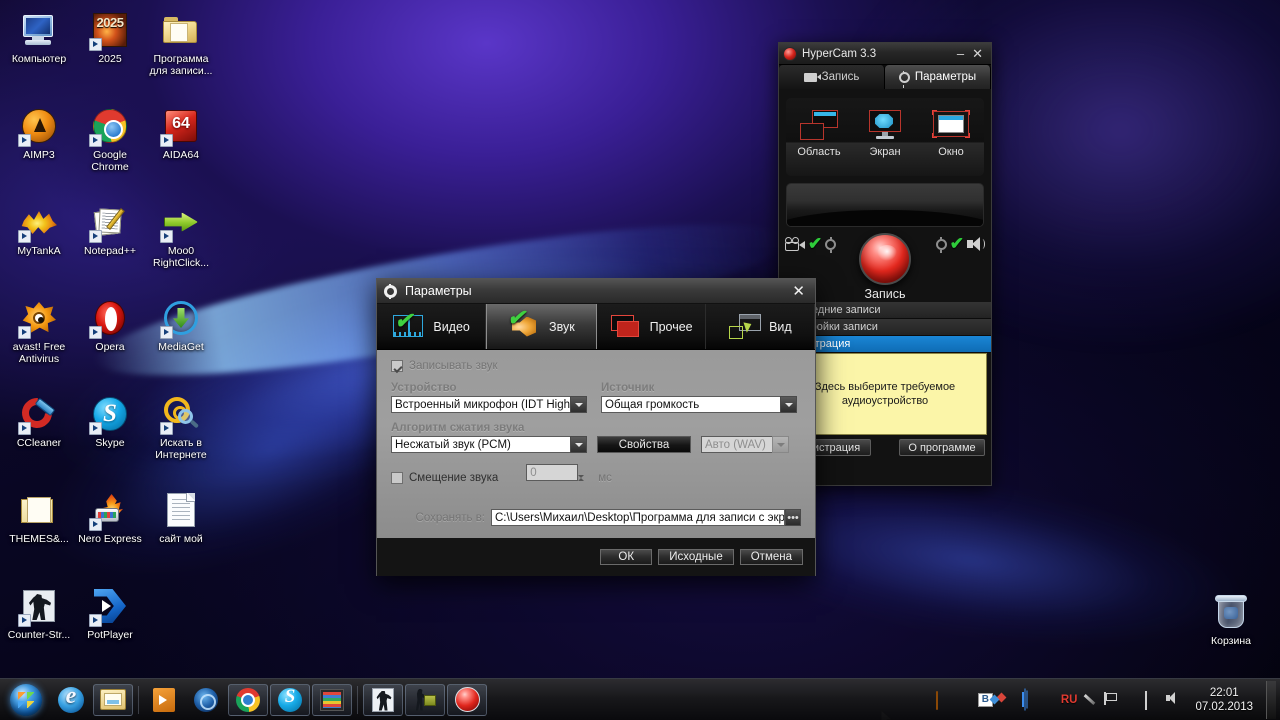 The width and height of the screenshot is (1280, 720). Describe the element at coordinates (1111, 700) in the screenshot. I see `flag-icon` at that location.